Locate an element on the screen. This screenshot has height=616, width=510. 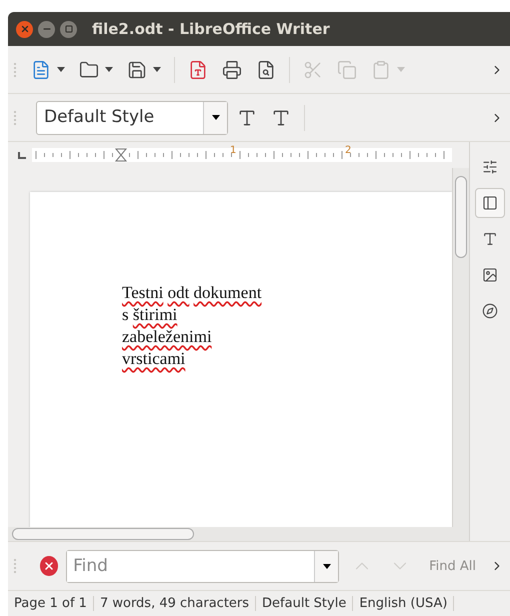
window-title: file2.odt - LibreOffice Writer is located at coordinates (211, 29).